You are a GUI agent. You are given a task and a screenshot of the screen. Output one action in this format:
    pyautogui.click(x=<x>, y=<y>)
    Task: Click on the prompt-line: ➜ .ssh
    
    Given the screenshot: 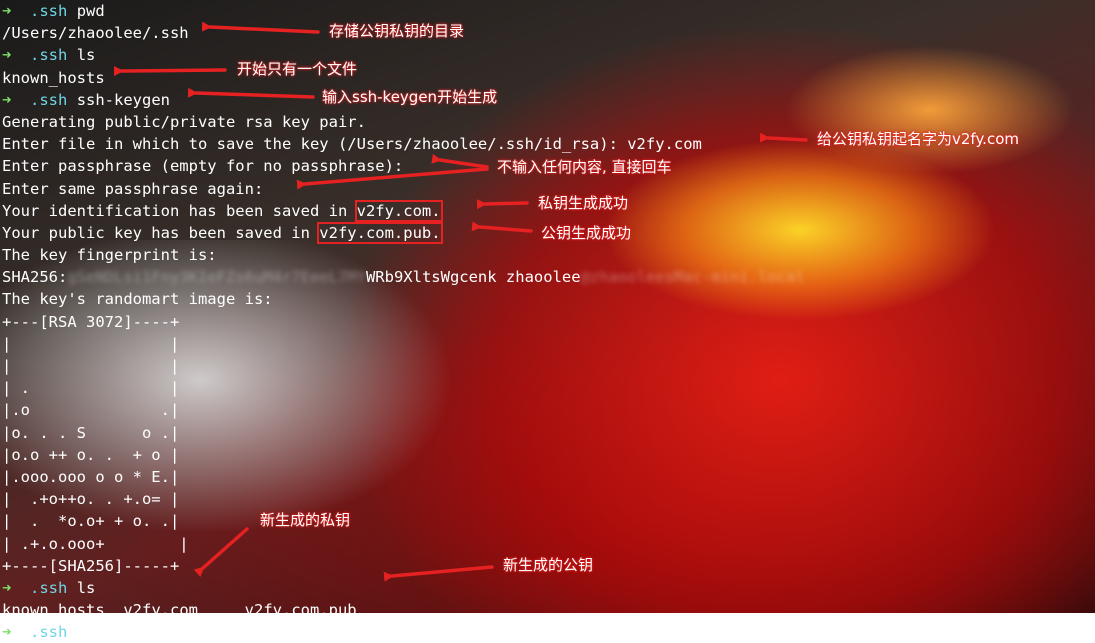 What is the action you would take?
    pyautogui.click(x=403, y=632)
    